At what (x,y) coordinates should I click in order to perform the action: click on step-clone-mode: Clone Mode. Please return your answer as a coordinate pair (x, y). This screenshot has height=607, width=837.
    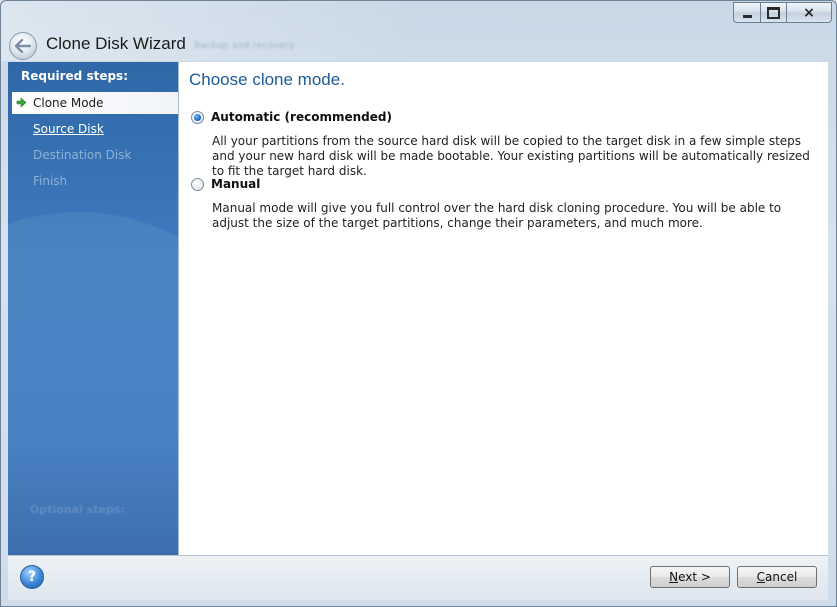
    Looking at the image, I should click on (95, 103).